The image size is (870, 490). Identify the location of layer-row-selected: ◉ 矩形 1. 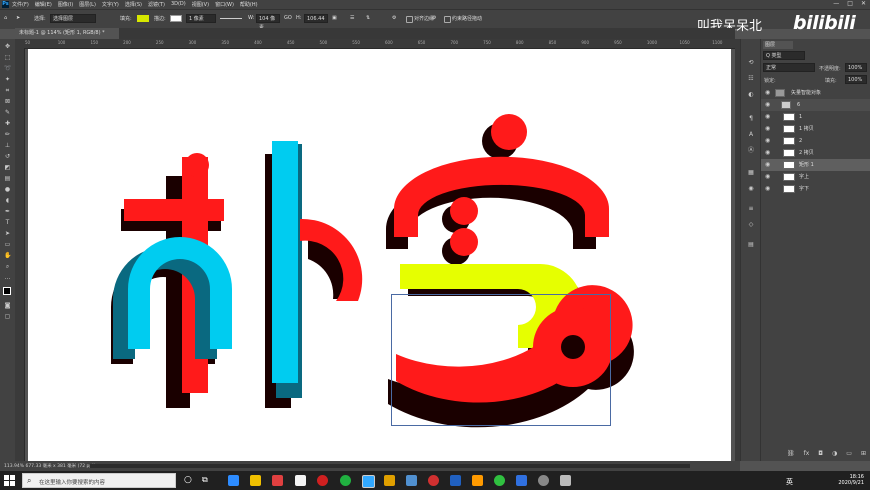
(815, 165).